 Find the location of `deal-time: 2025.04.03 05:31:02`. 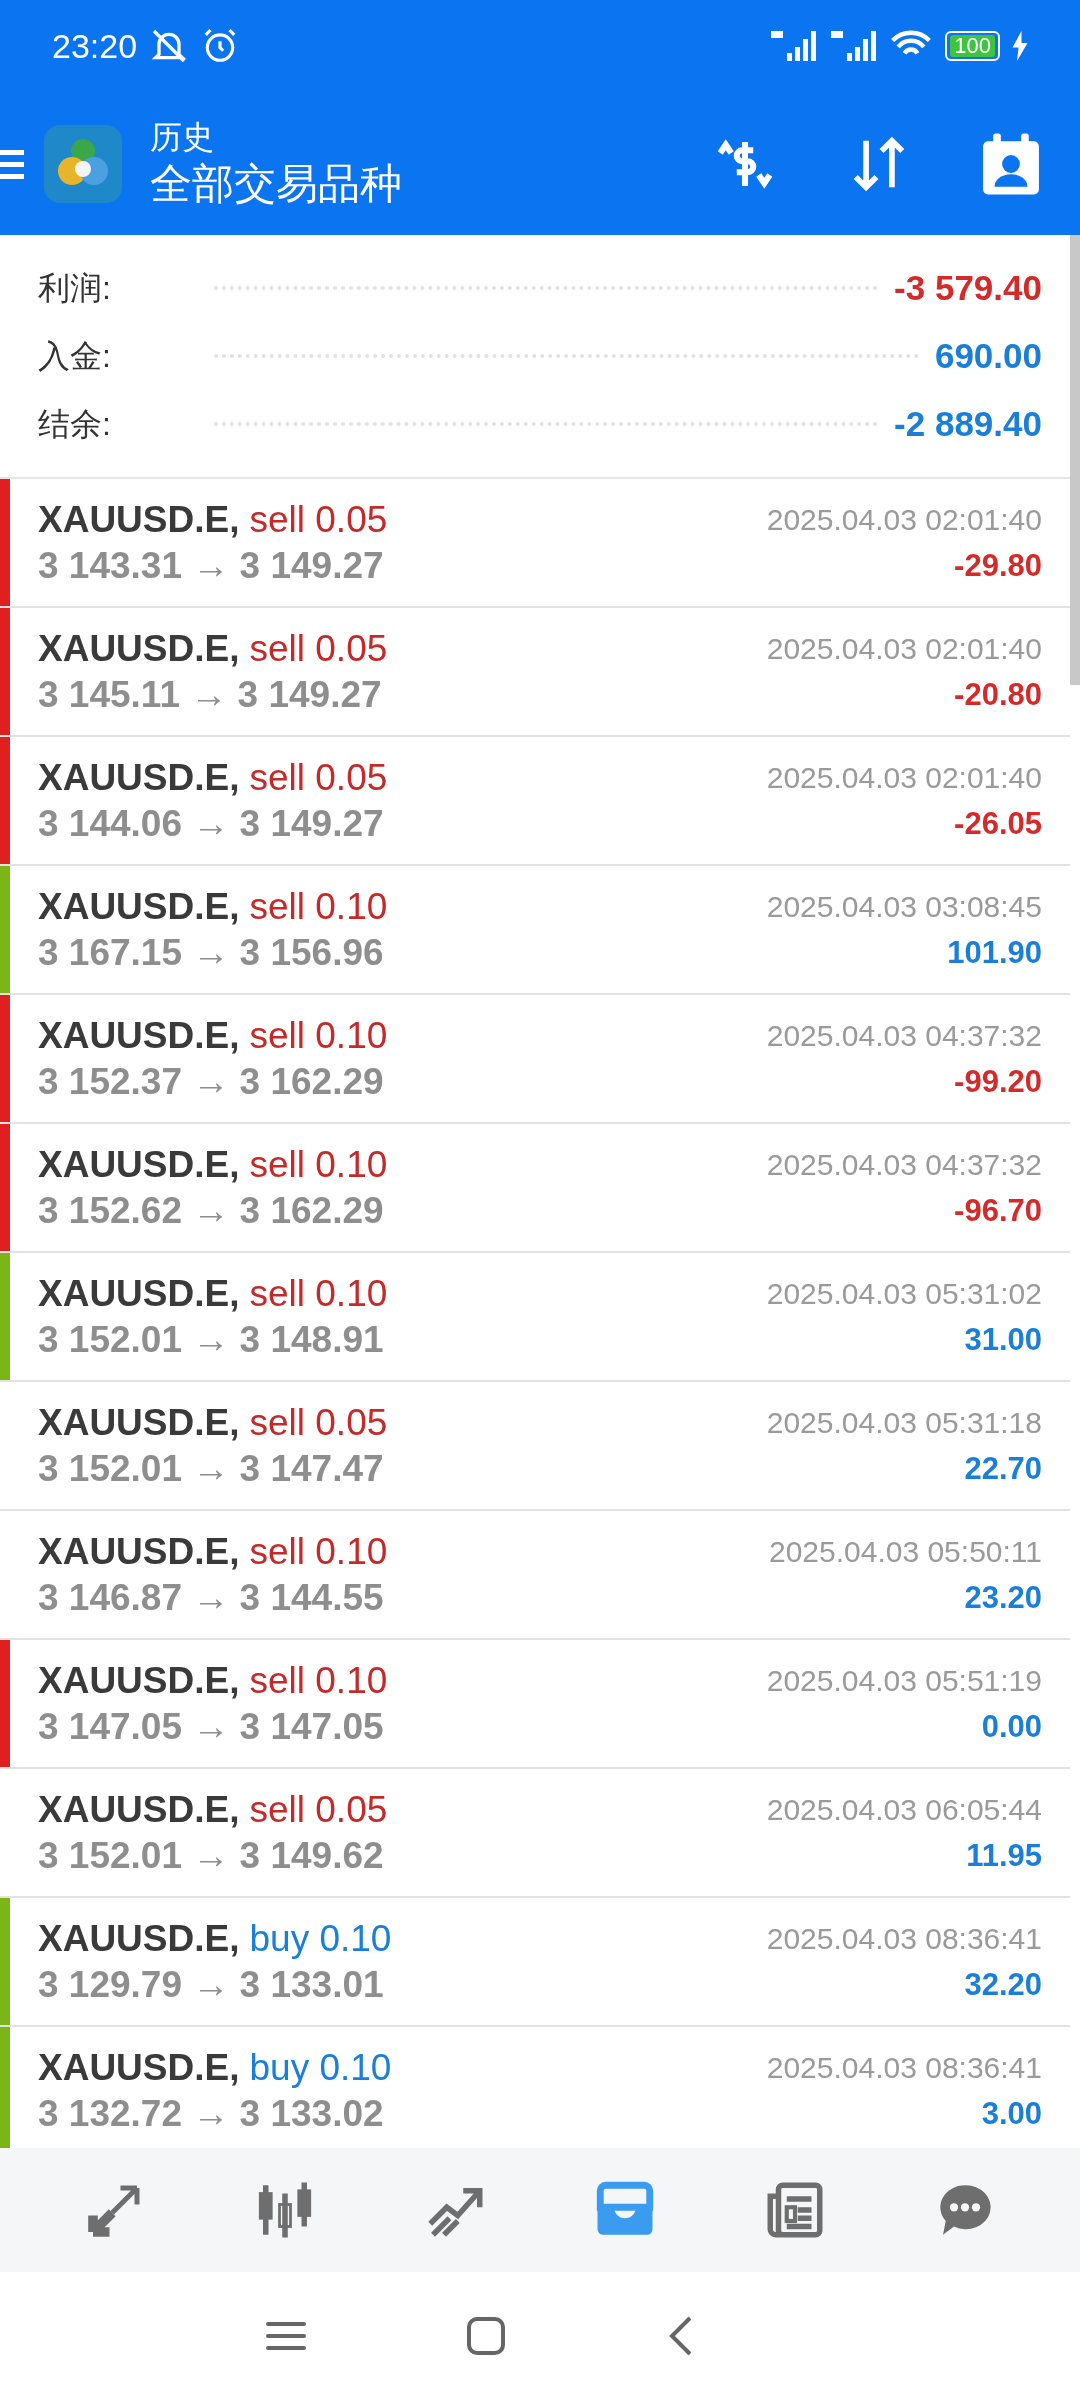

deal-time: 2025.04.03 05:31:02 is located at coordinates (904, 1293).